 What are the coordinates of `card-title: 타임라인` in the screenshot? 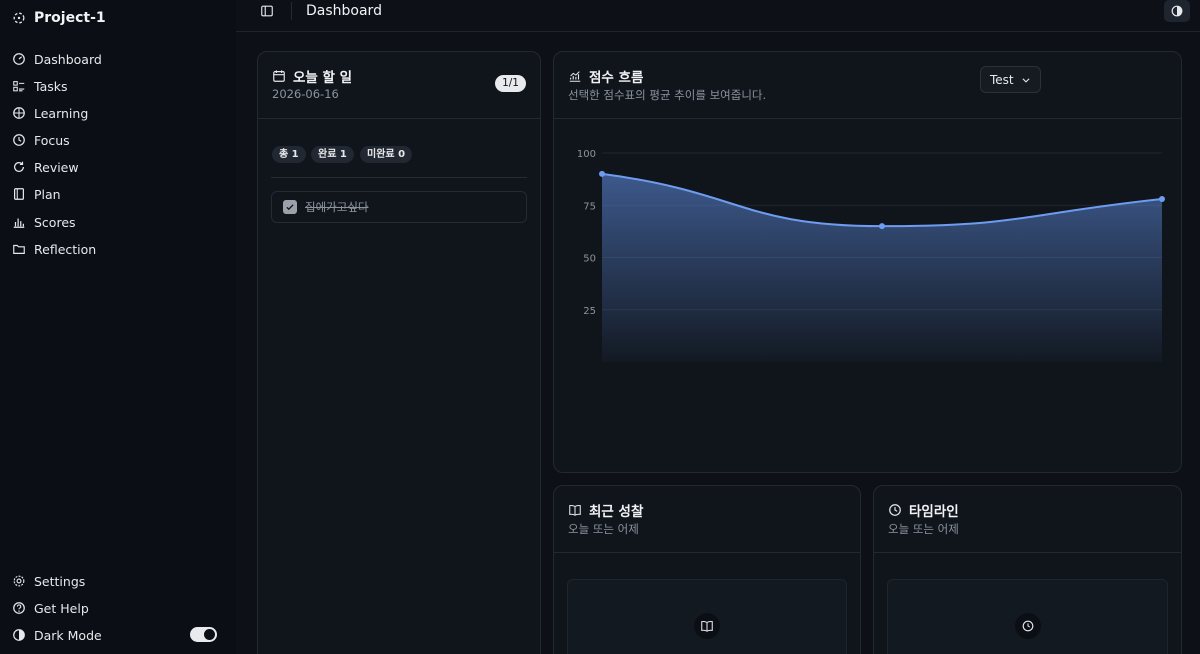 It's located at (923, 510).